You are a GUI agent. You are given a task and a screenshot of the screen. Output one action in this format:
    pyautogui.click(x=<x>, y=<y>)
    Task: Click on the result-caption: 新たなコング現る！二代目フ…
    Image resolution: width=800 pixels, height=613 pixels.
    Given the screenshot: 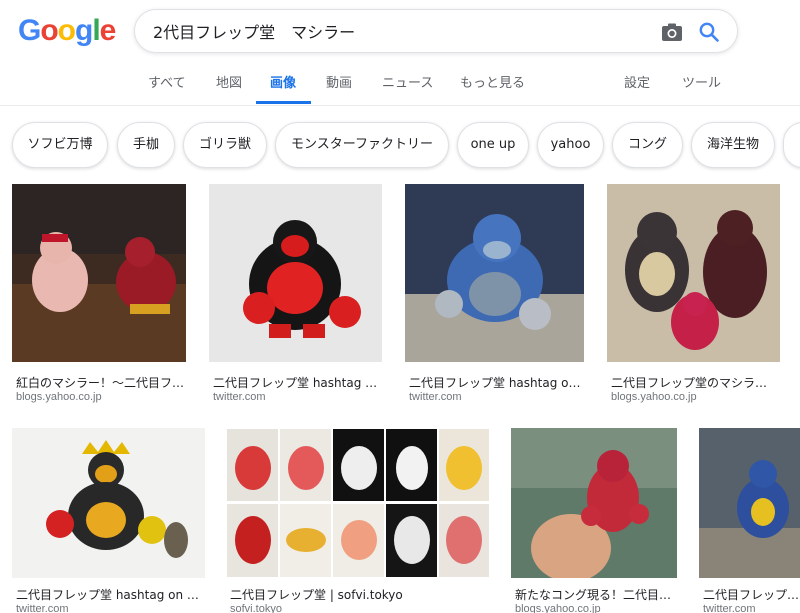 What is the action you would take?
    pyautogui.click(x=595, y=595)
    